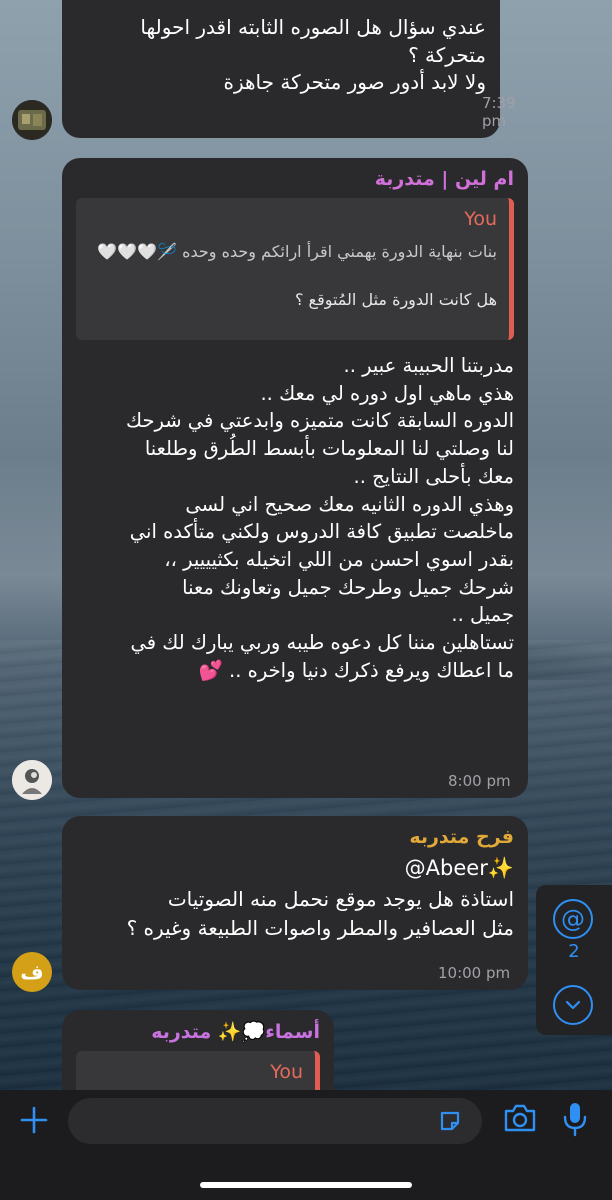  Describe the element at coordinates (235, 1032) in the screenshot. I see `sender-name: أسماء💭✨ متدربه` at that location.